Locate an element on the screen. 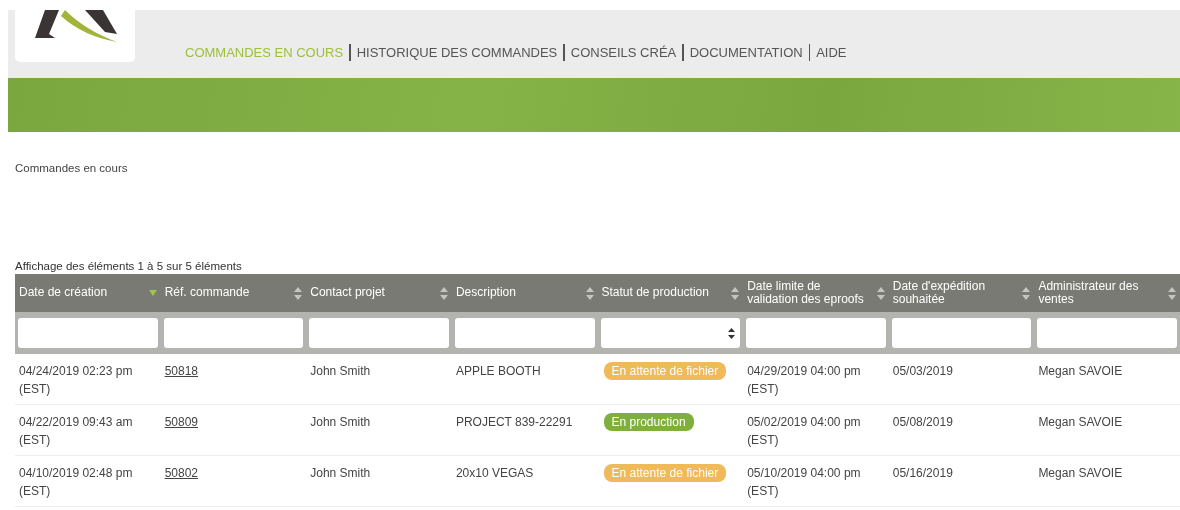 The height and width of the screenshot is (510, 1180). table-cell: 20x10 VEGAS is located at coordinates (494, 473).